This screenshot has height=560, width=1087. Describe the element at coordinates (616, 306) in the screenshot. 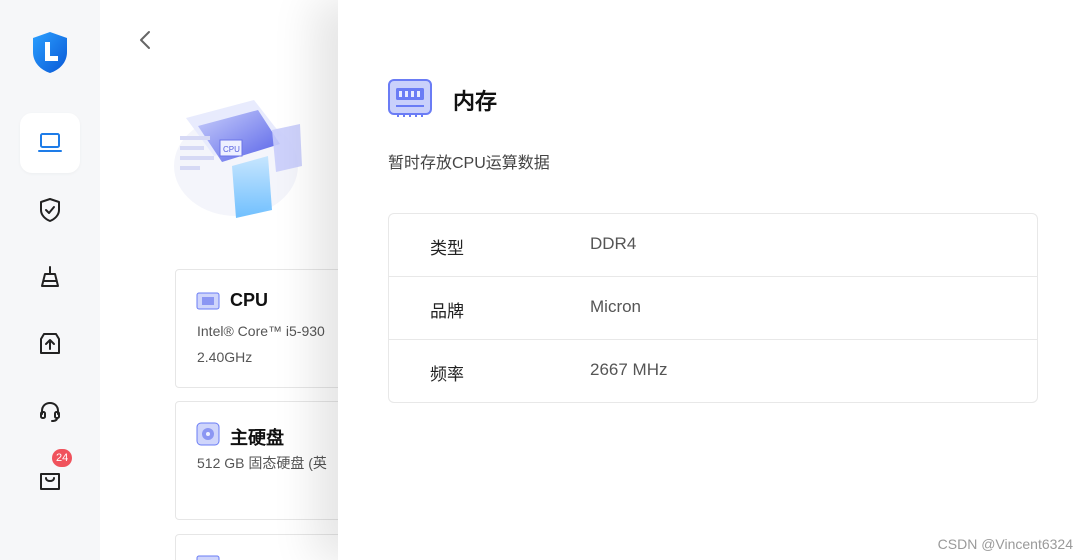

I see `spec-value: Micron` at that location.